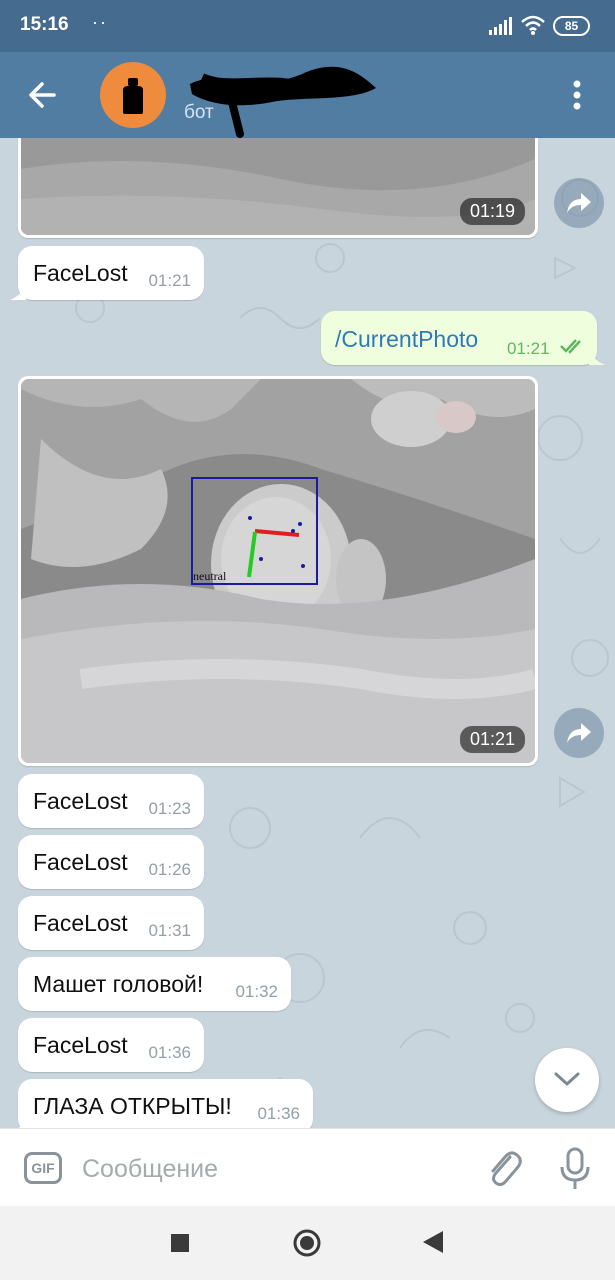 The width and height of the screenshot is (615, 1280). What do you see at coordinates (283, 102) in the screenshot?
I see `redacted-chat-name` at bounding box center [283, 102].